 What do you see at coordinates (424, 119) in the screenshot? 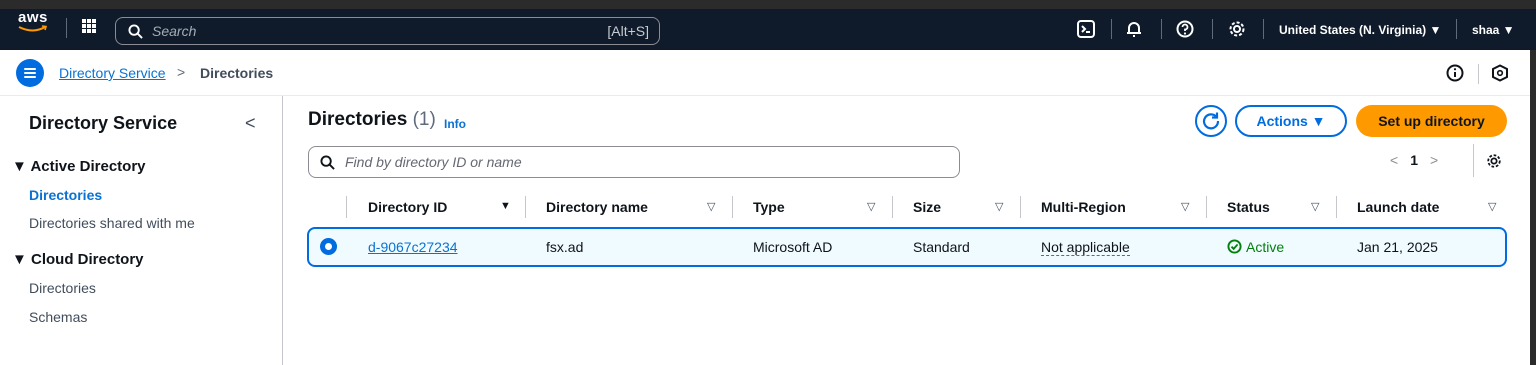
I see `directory-count: (1)` at bounding box center [424, 119].